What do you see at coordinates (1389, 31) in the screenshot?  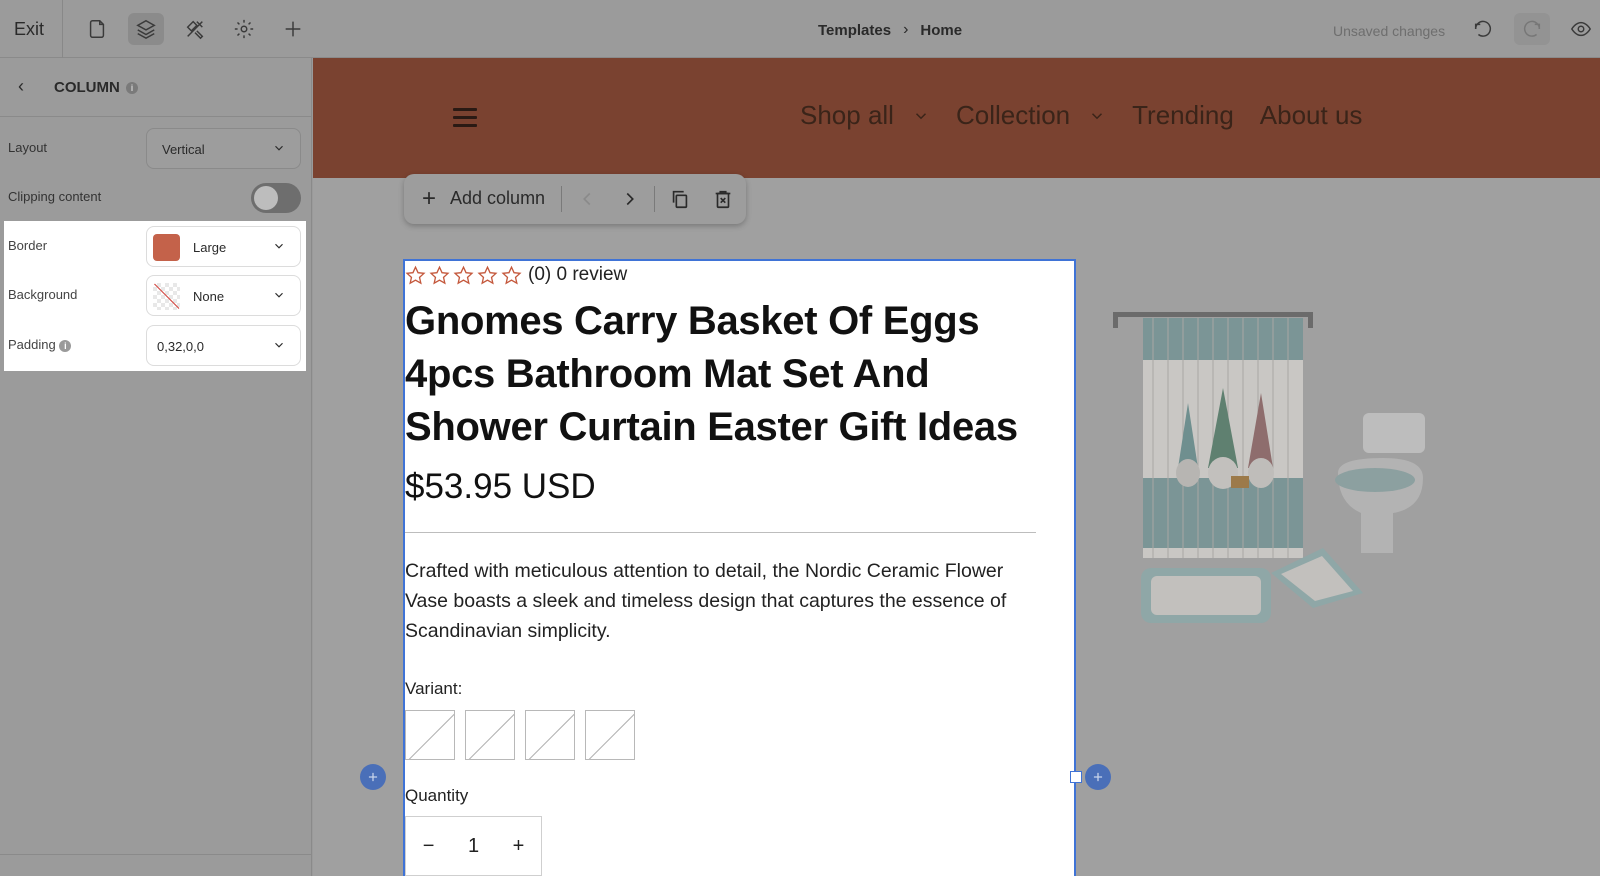 I see `save-status: Unsaved changes` at bounding box center [1389, 31].